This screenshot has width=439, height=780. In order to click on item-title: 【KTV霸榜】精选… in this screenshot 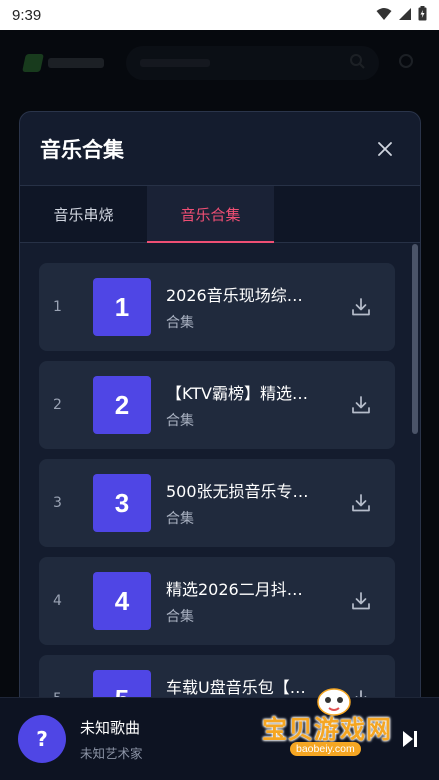, I will do `click(237, 393)`.